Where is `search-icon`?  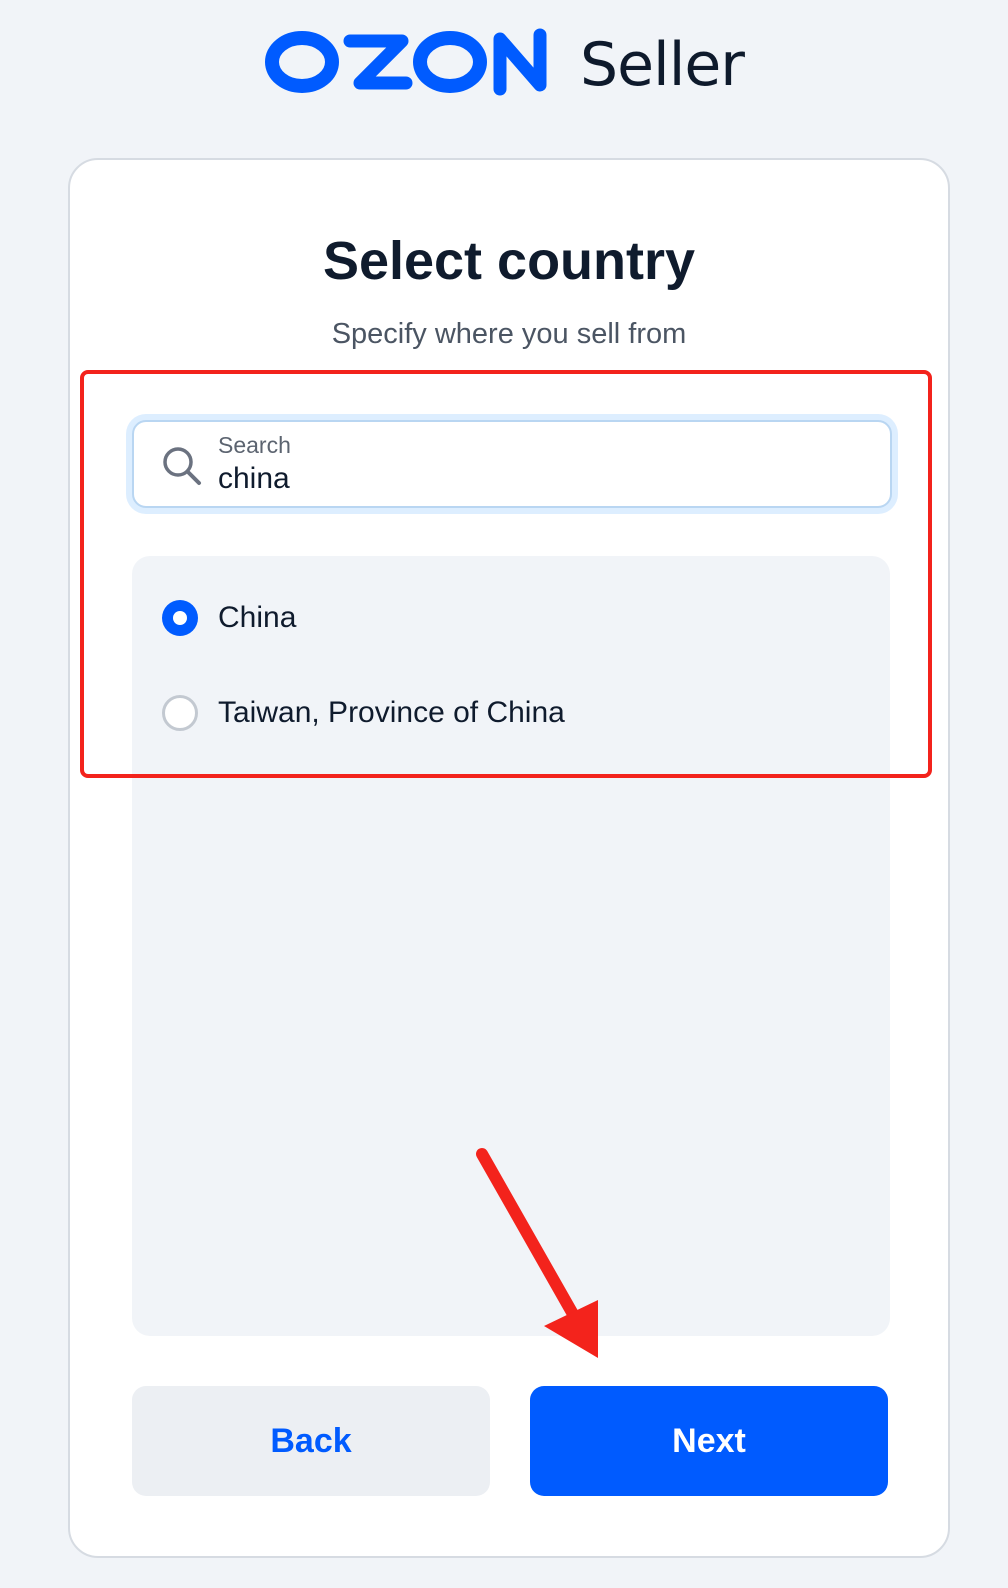
search-icon is located at coordinates (182, 466).